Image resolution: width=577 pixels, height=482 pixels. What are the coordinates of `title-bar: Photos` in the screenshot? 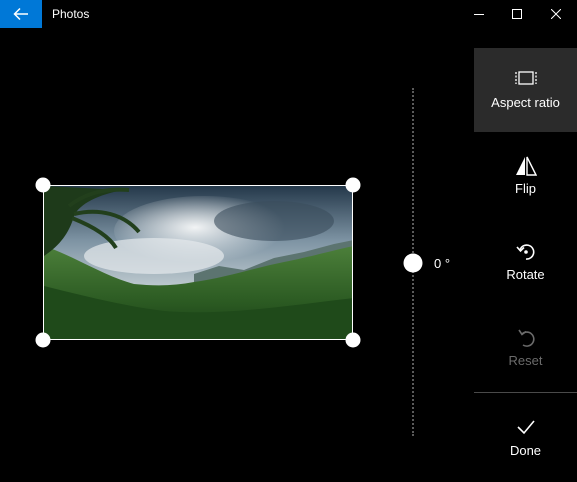 It's located at (288, 14).